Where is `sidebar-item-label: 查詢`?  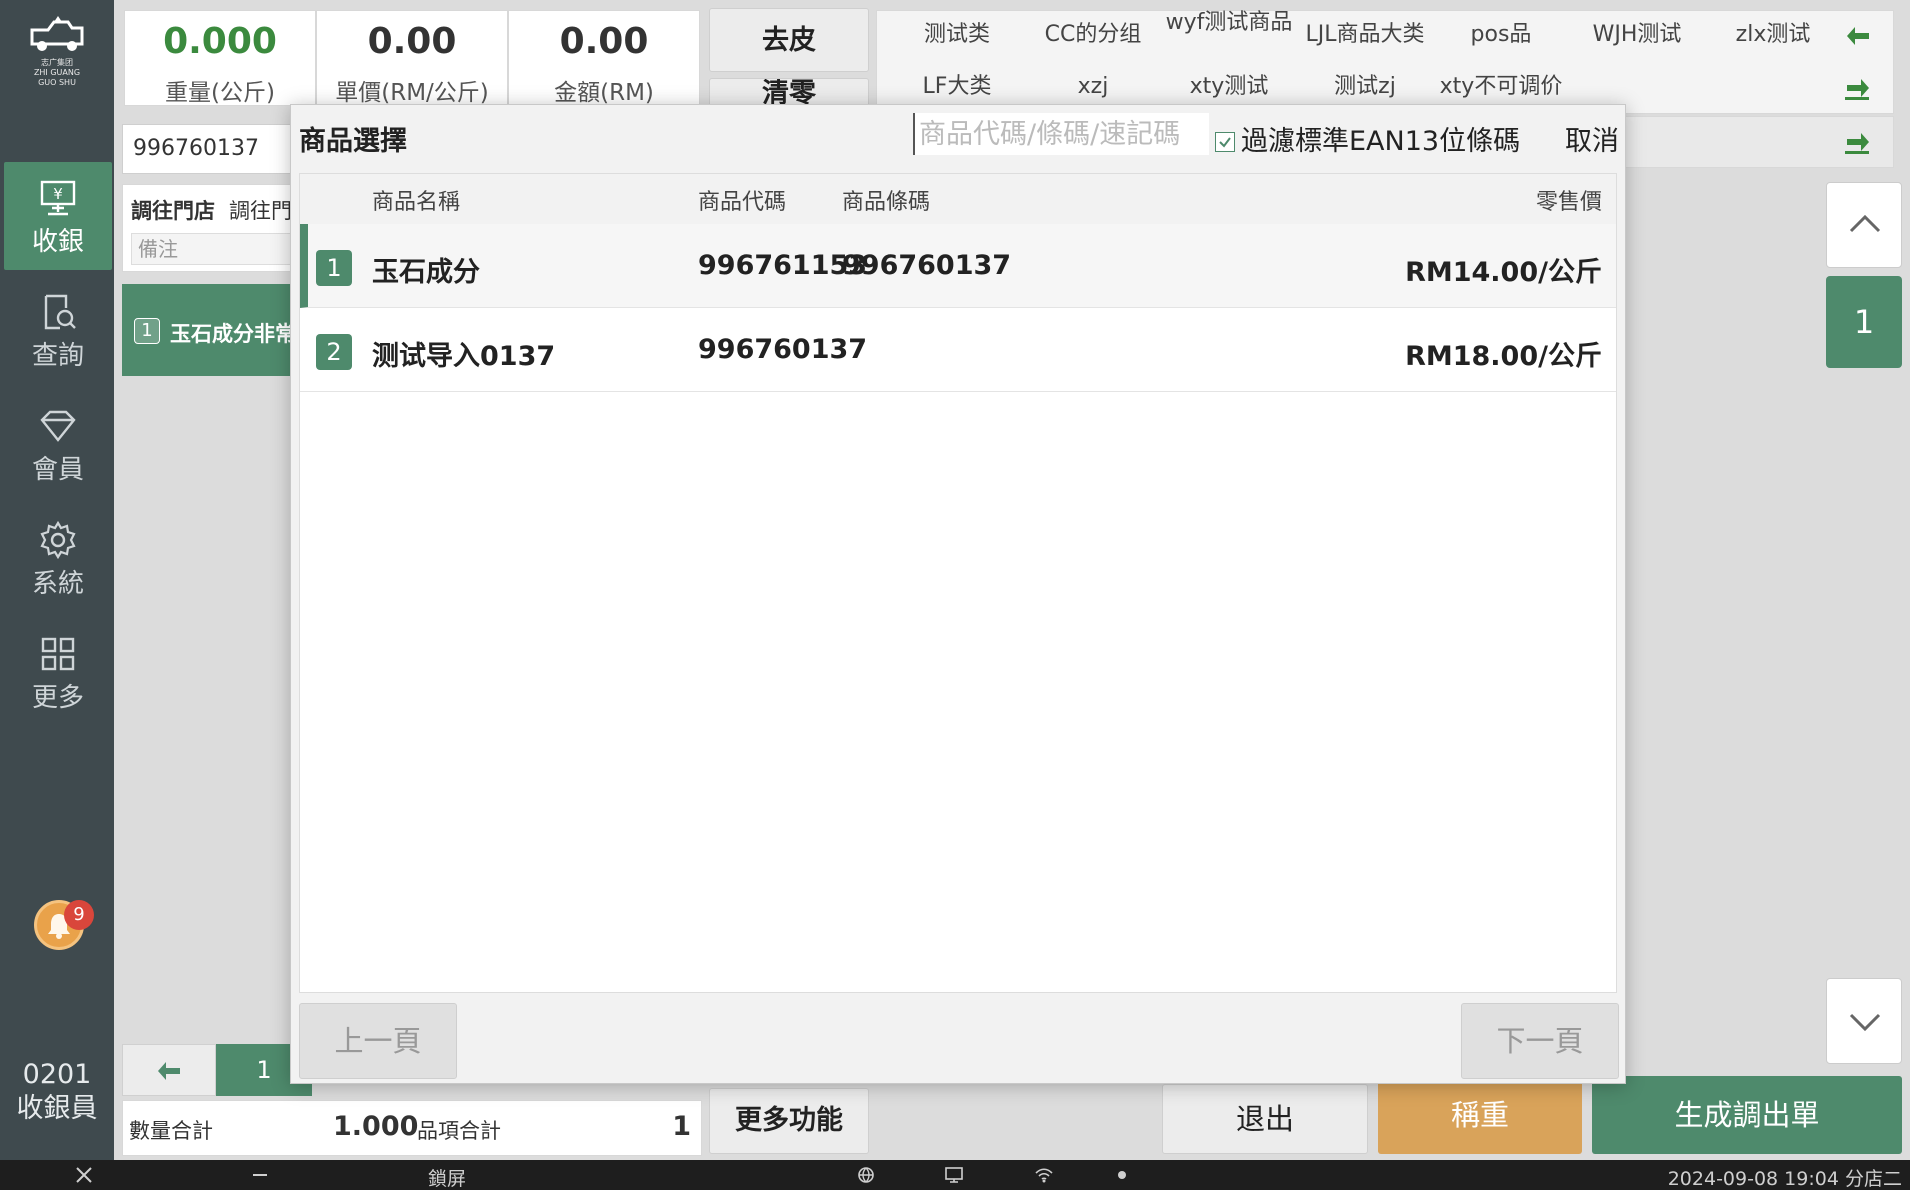
sidebar-item-label: 查詢 is located at coordinates (57, 356).